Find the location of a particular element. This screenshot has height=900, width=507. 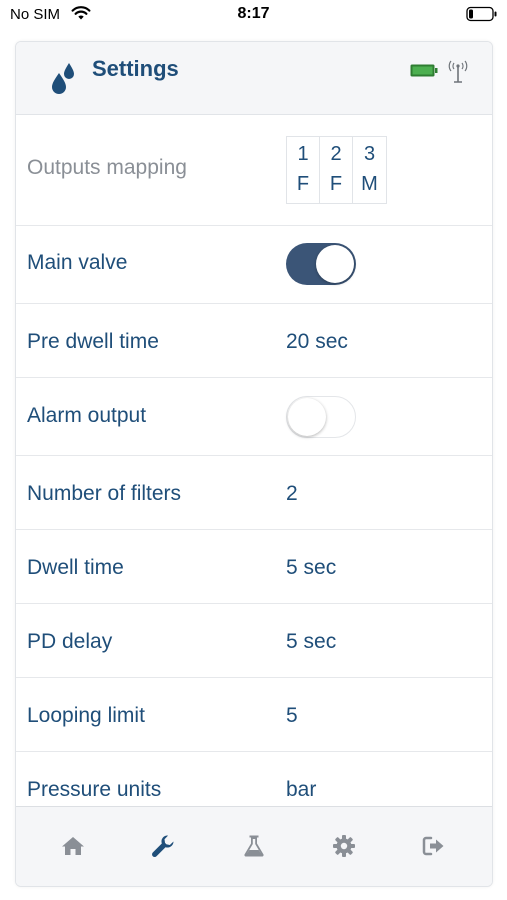

alarm-output-toggle is located at coordinates (321, 417).